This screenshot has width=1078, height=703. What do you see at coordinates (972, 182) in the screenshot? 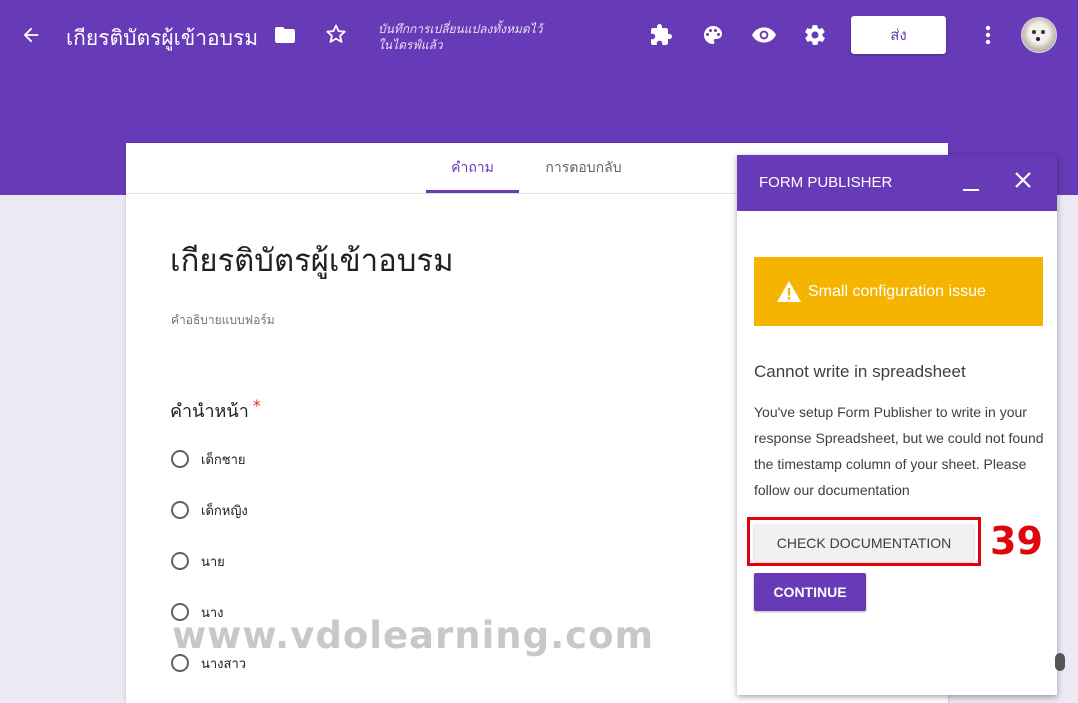
I see `minimize-icon` at bounding box center [972, 182].